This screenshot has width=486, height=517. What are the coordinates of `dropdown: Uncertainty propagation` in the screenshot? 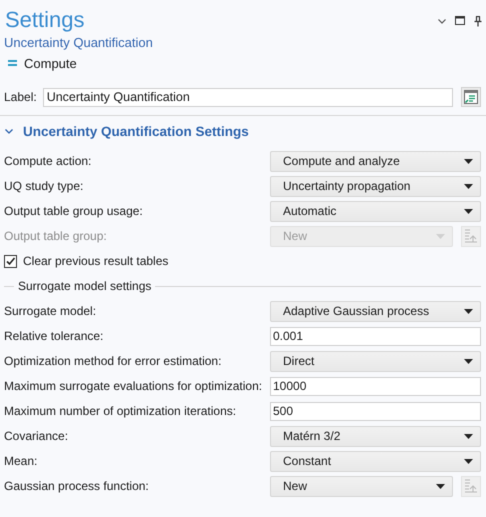 It's located at (375, 186).